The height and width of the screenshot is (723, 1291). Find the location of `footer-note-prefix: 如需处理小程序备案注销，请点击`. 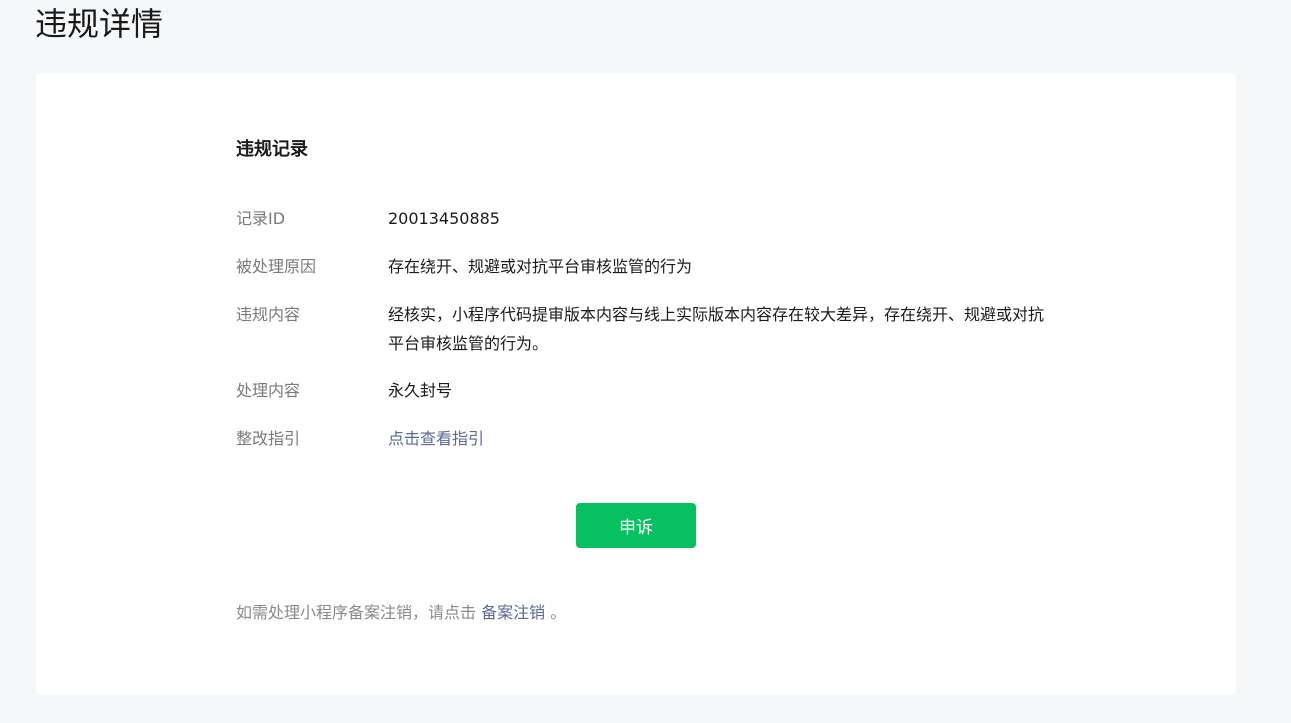

footer-note-prefix: 如需处理小程序备案注销，请点击 is located at coordinates (356, 612).